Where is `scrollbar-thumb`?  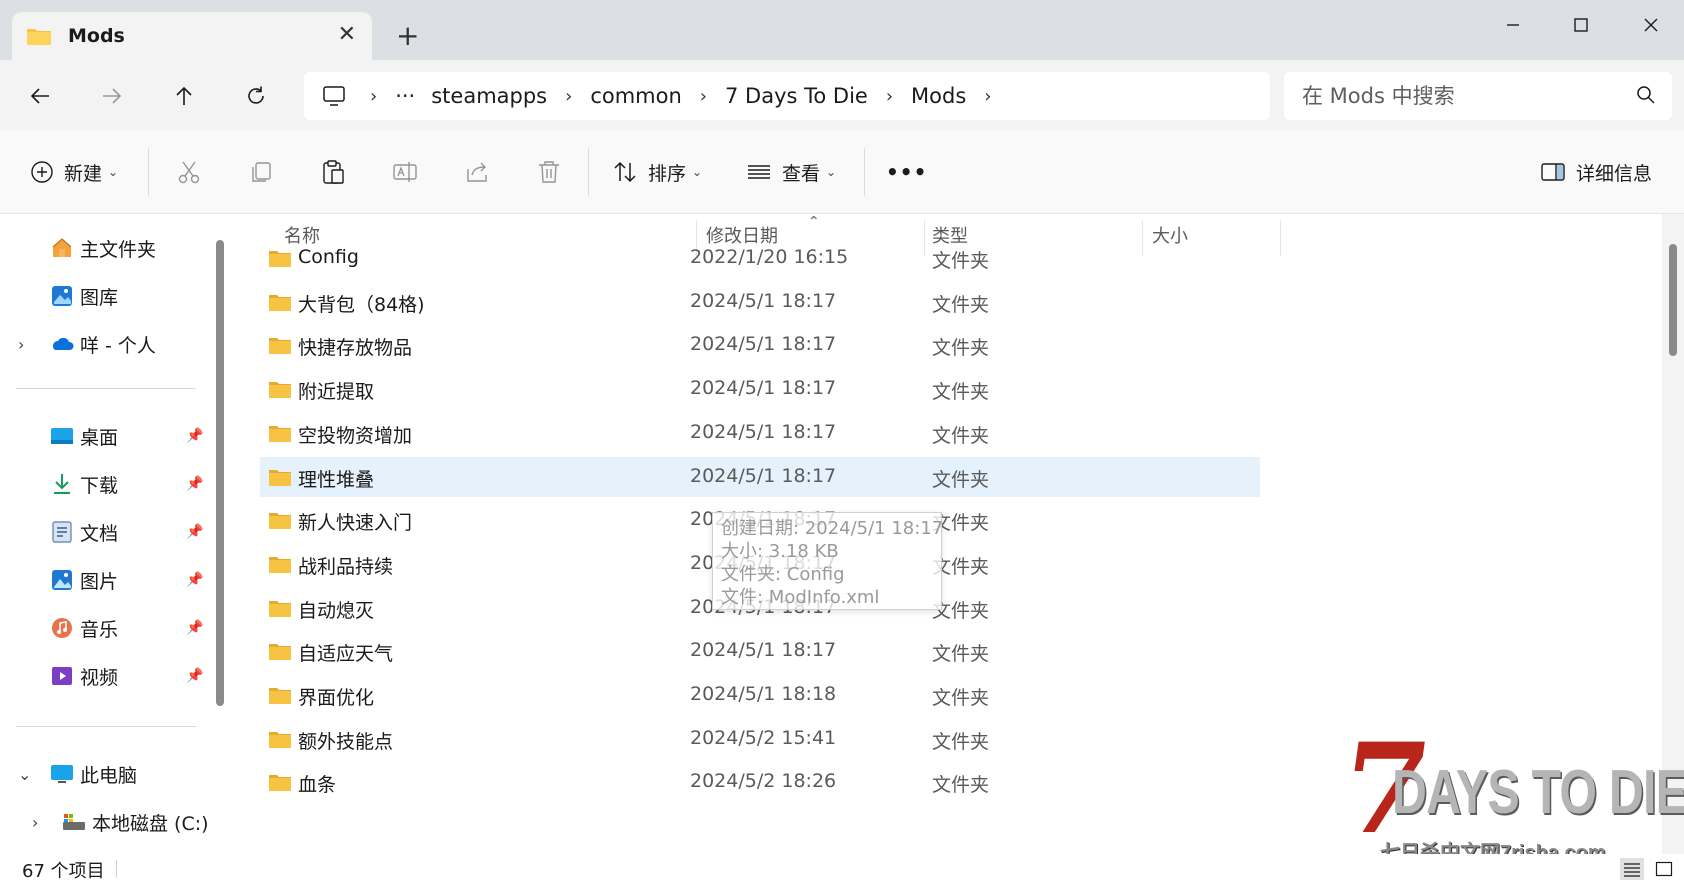 scrollbar-thumb is located at coordinates (1673, 300).